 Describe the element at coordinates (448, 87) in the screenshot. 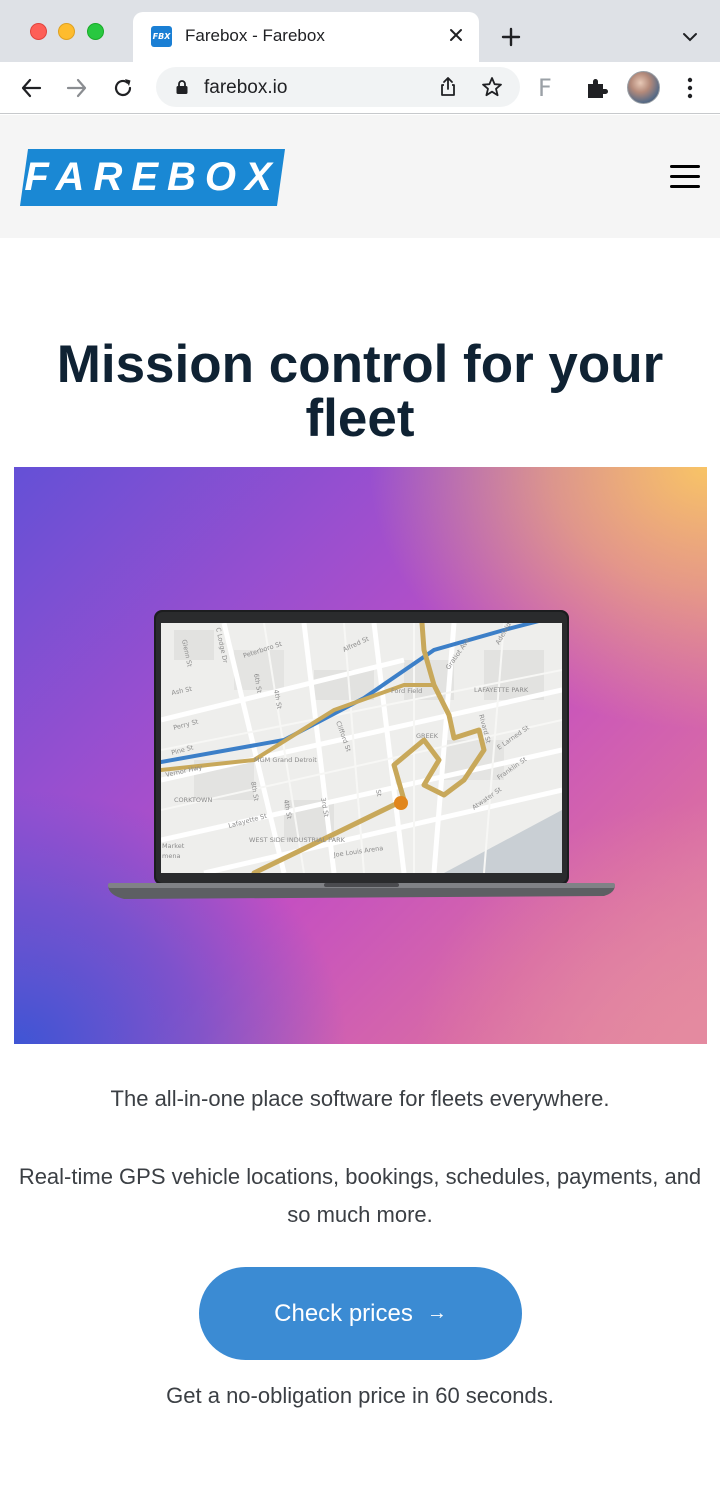

I see `share-icon` at that location.